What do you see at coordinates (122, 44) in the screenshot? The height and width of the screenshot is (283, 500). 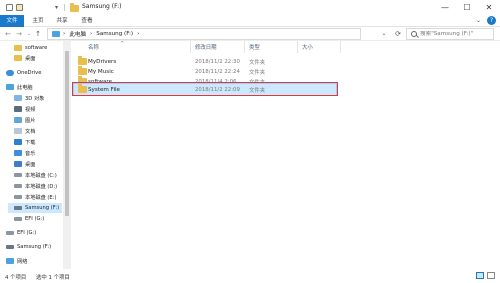 I see `sort-ascending-icon: ^` at bounding box center [122, 44].